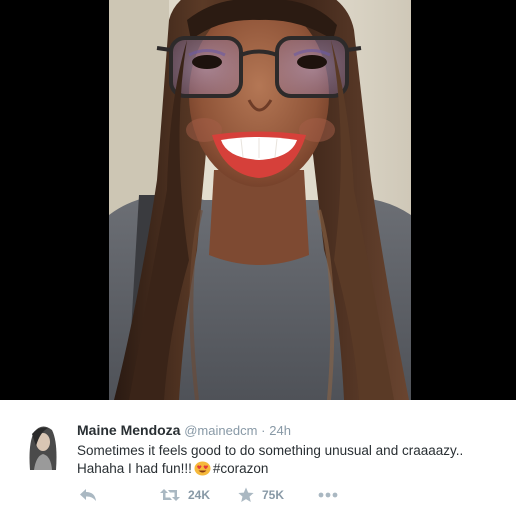 This screenshot has height=524, width=516. What do you see at coordinates (280, 430) in the screenshot?
I see `tweet-timestamp: 24h` at bounding box center [280, 430].